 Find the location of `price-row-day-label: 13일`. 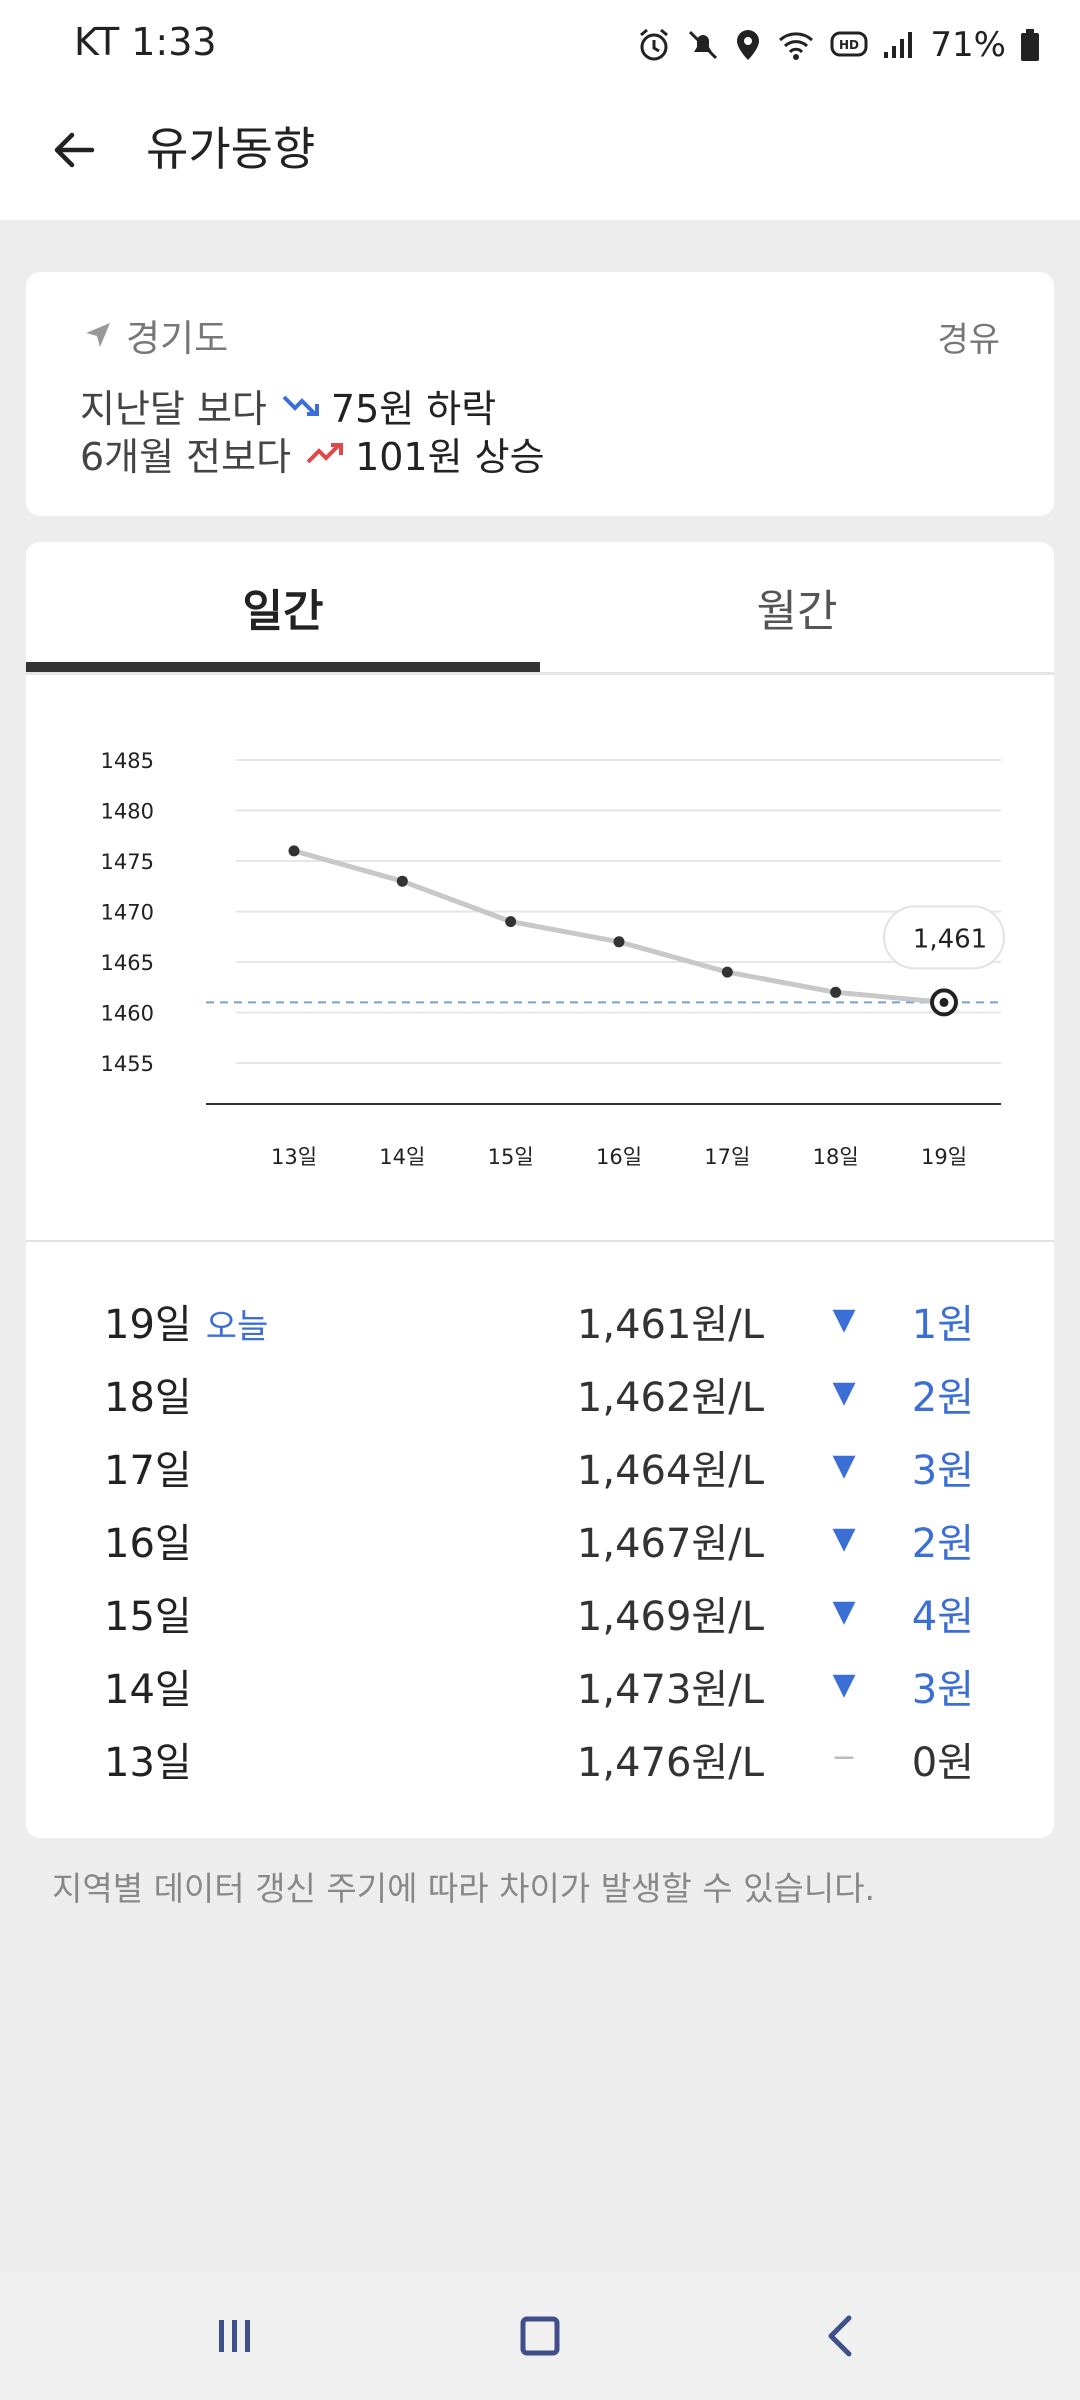

price-row-day-label: 13일 is located at coordinates (148, 1763).